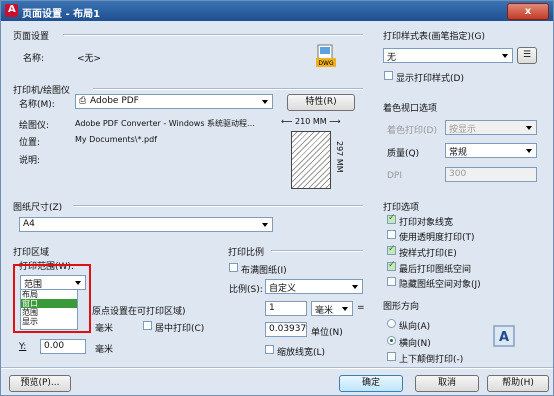 This screenshot has height=396, width=554. I want to click on page-setup-name-value: <无>, so click(89, 59).